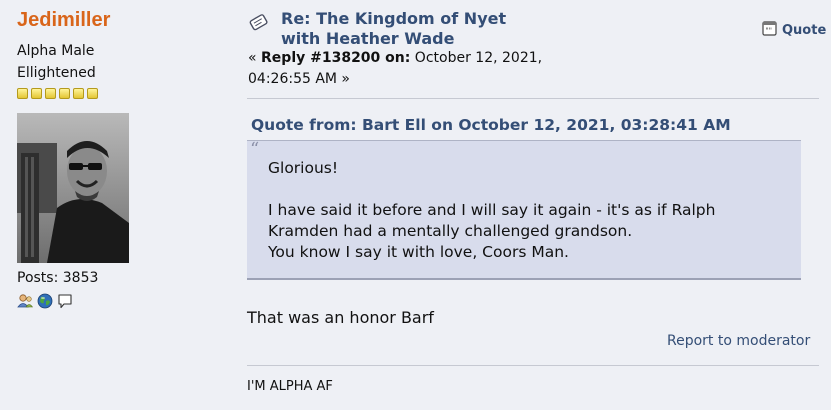 This screenshot has height=410, width=831. I want to click on profile-icon, so click(25, 303).